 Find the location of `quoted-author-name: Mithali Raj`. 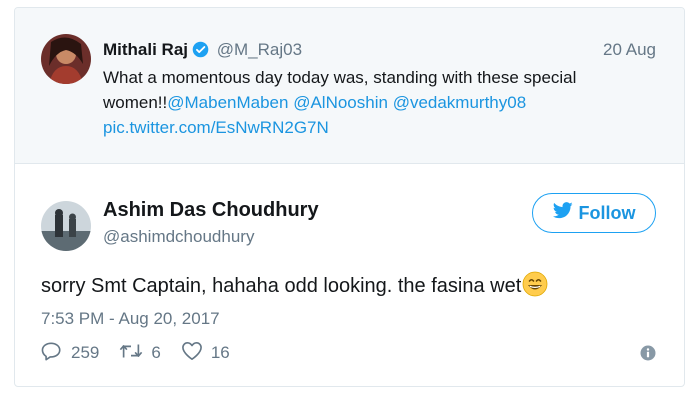

quoted-author-name: Mithali Raj is located at coordinates (145, 49).